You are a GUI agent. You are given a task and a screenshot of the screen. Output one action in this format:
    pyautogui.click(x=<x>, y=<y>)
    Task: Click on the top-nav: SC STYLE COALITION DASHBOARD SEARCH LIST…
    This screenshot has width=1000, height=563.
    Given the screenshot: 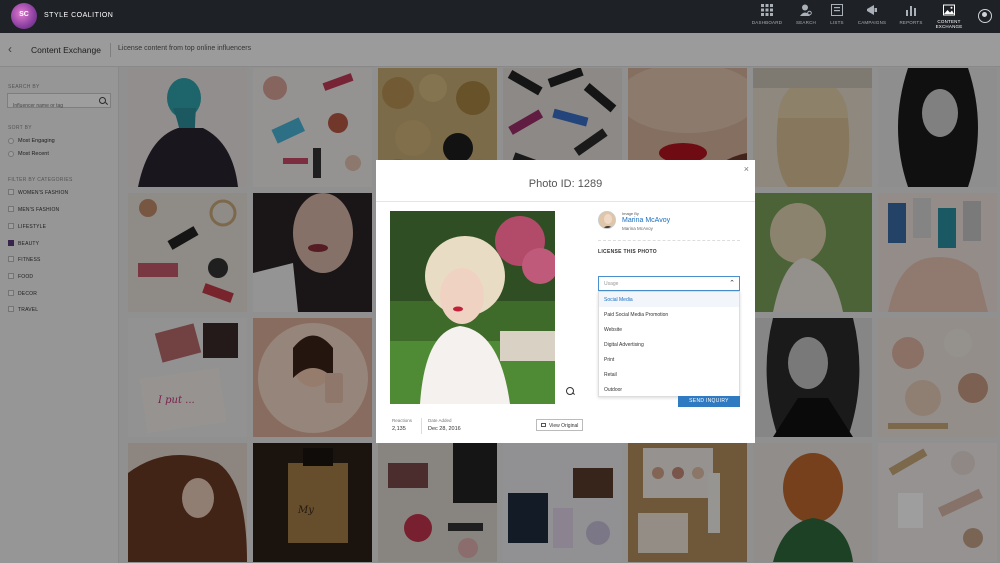 What is the action you would take?
    pyautogui.click(x=500, y=16)
    